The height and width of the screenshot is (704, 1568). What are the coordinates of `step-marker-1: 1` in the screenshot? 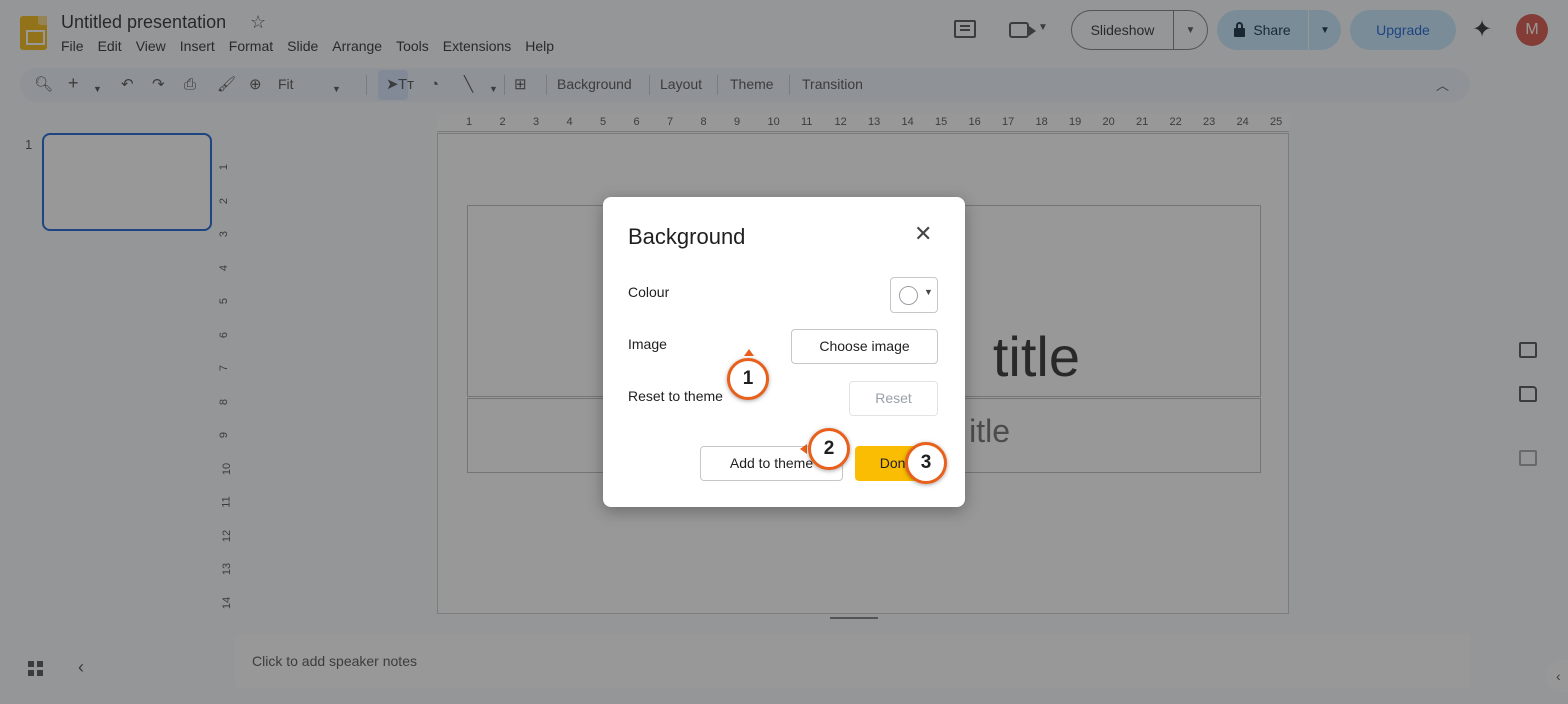 It's located at (748, 379).